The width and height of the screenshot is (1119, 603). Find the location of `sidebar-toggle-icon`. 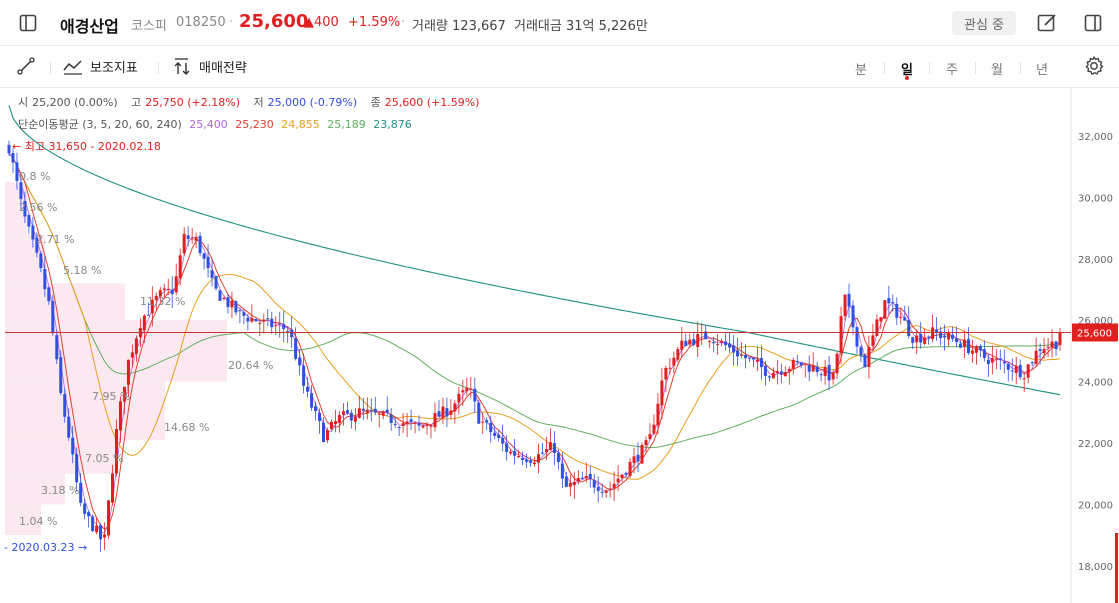

sidebar-toggle-icon is located at coordinates (28, 23).